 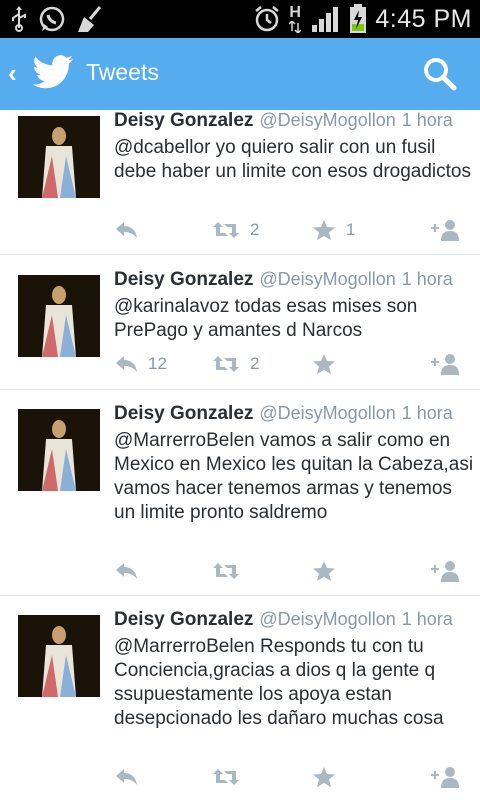 I want to click on data-arrows-icon, so click(x=295, y=27).